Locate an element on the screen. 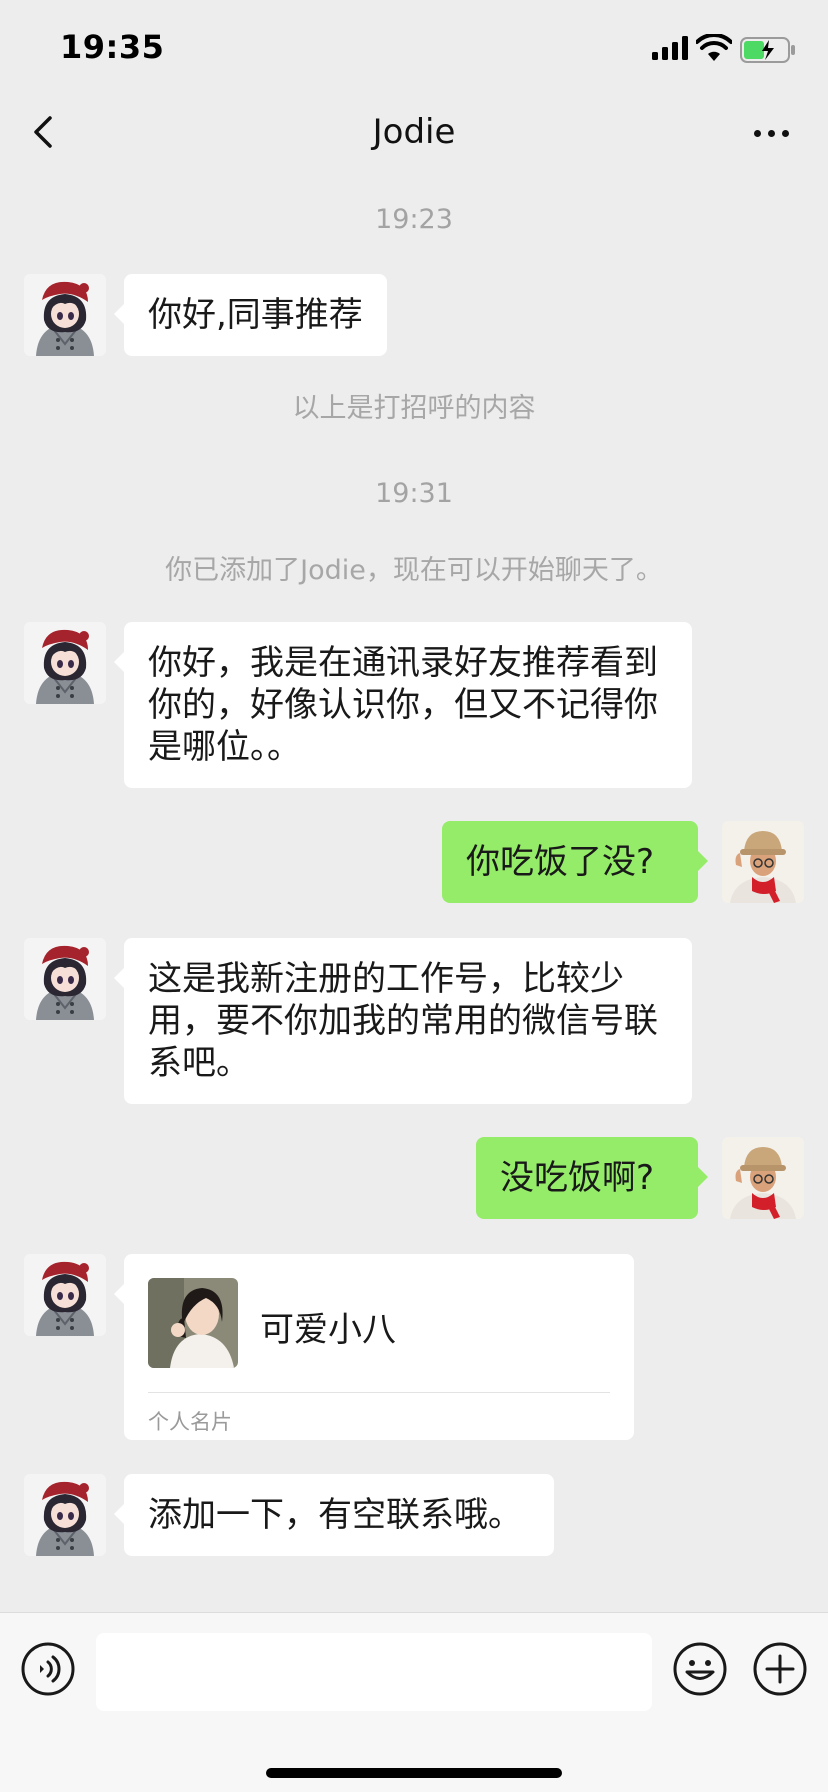 Image resolution: width=828 pixels, height=1792 pixels. input-bar is located at coordinates (414, 1702).